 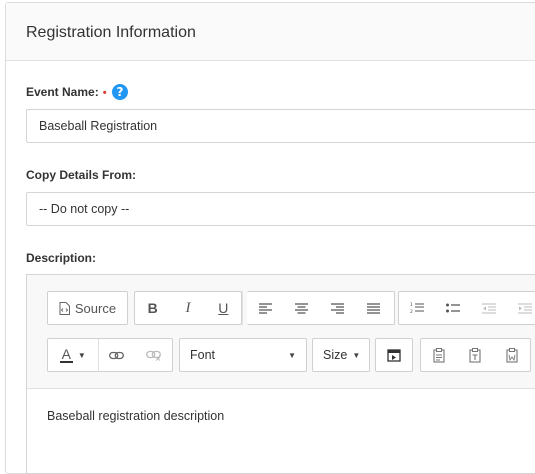 I want to click on paste-word-icon, so click(x=512, y=355).